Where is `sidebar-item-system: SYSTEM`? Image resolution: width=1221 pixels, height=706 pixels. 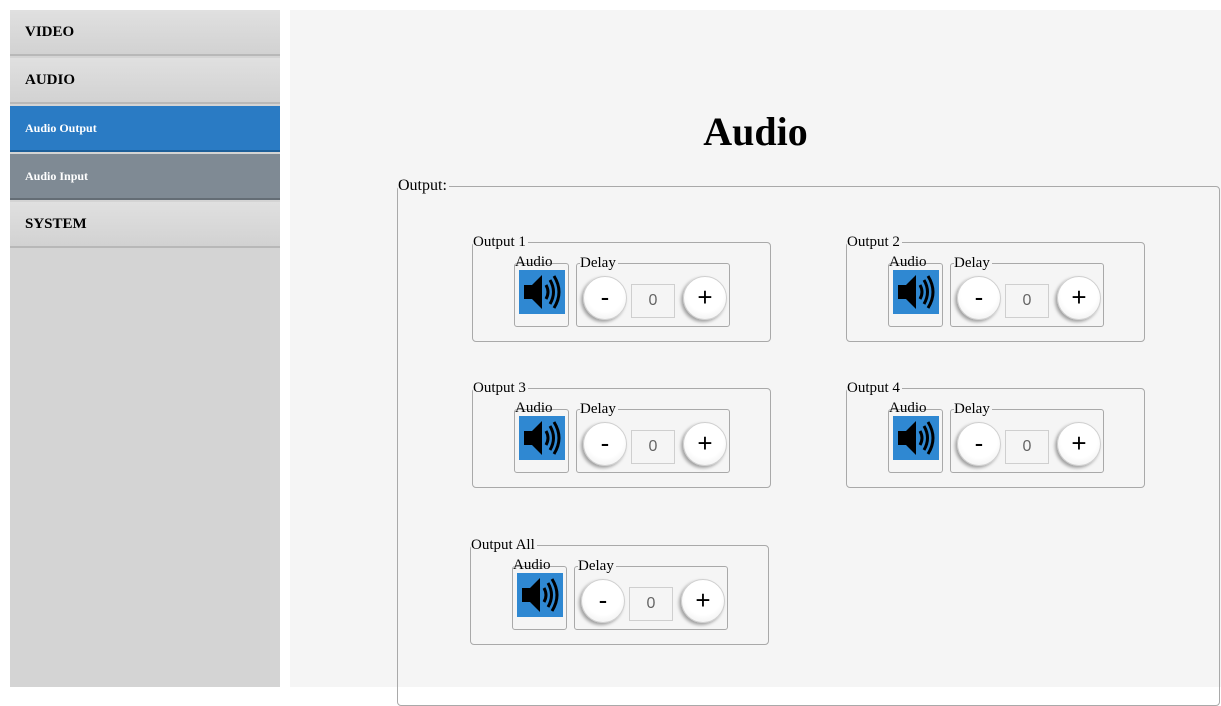
sidebar-item-system: SYSTEM is located at coordinates (145, 225).